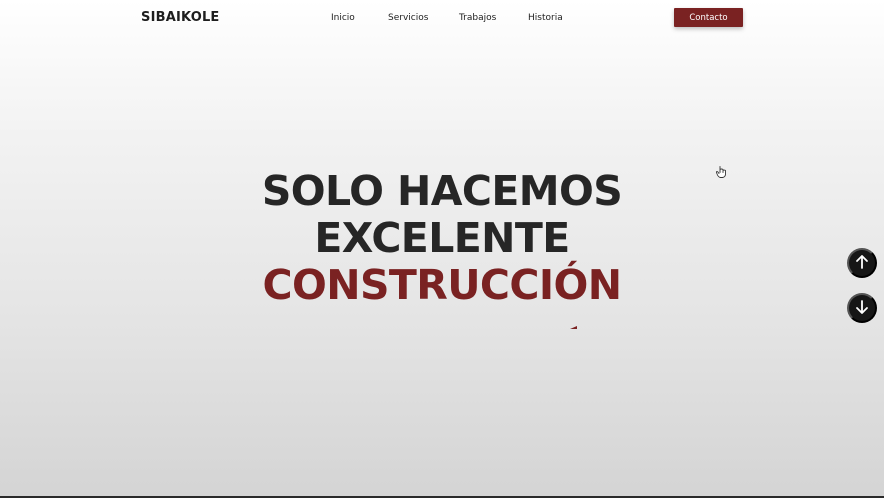  I want to click on nav-link-servicios: Servicios, so click(408, 18).